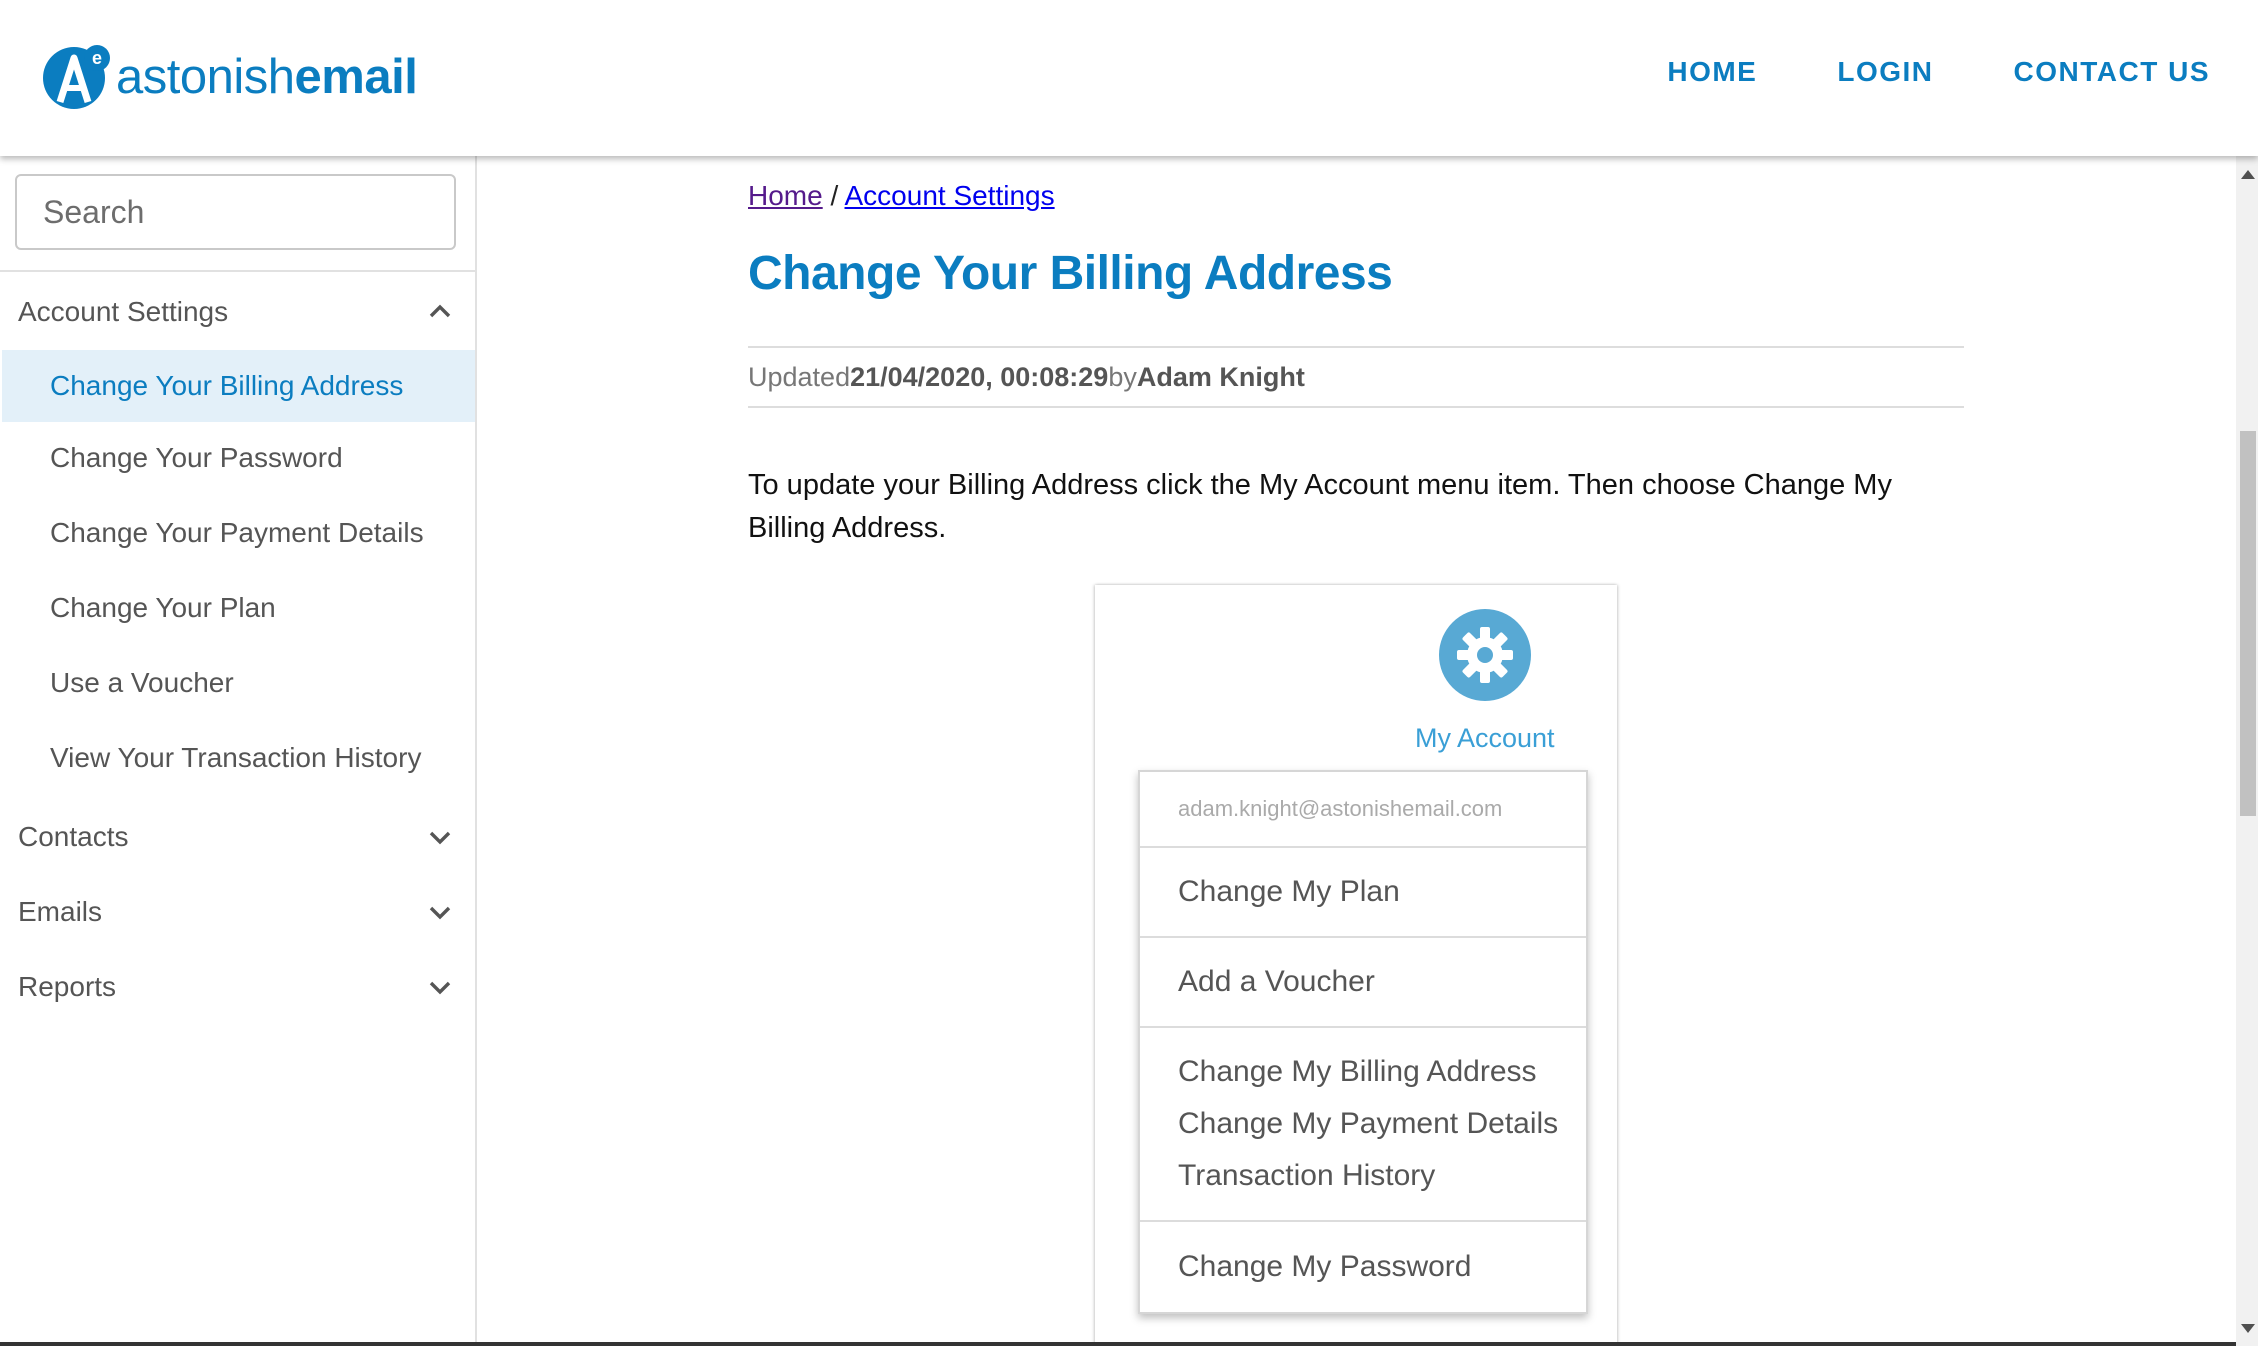 The width and height of the screenshot is (2258, 1346). Describe the element at coordinates (205, 77) in the screenshot. I see `logo-text-thin: astonish` at that location.